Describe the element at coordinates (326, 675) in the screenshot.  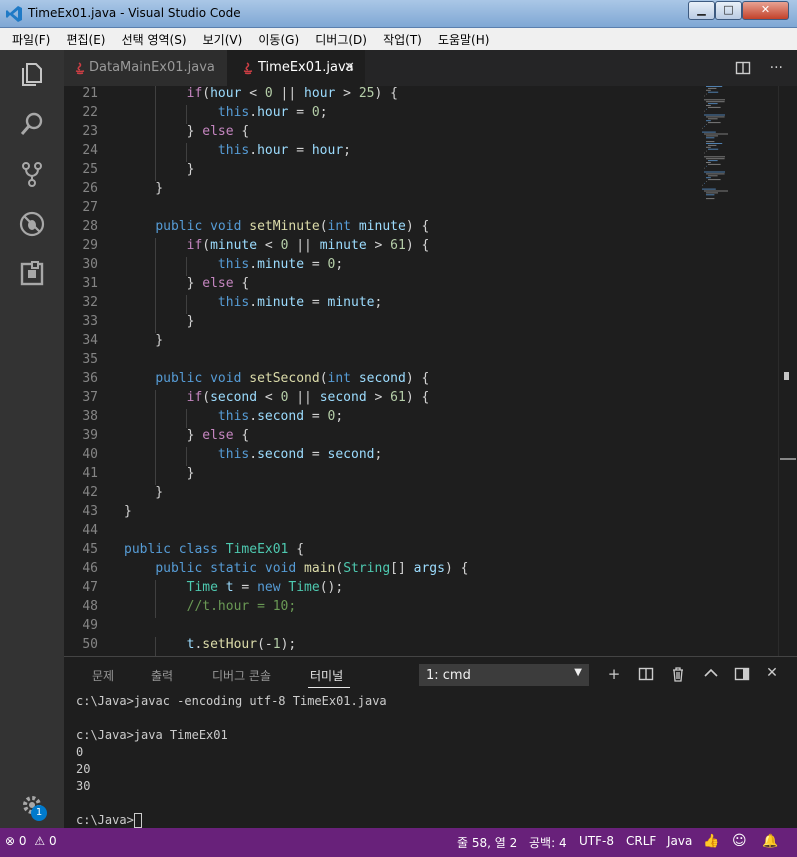
I see `tab-terminal: 터미널` at that location.